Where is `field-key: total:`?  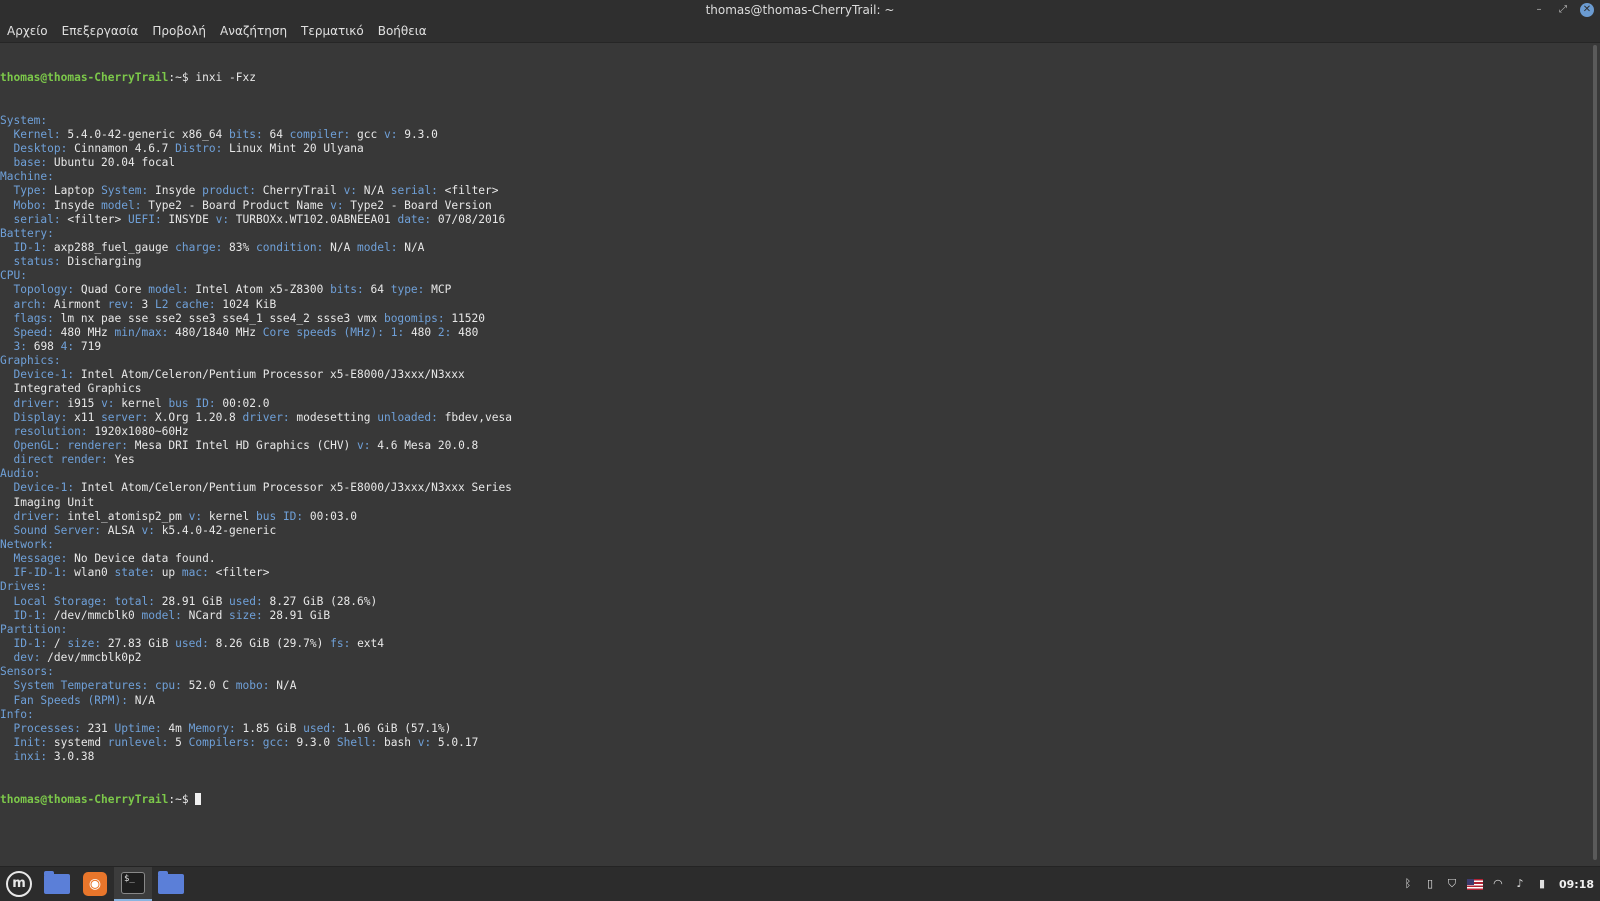
field-key: total: is located at coordinates (134, 601).